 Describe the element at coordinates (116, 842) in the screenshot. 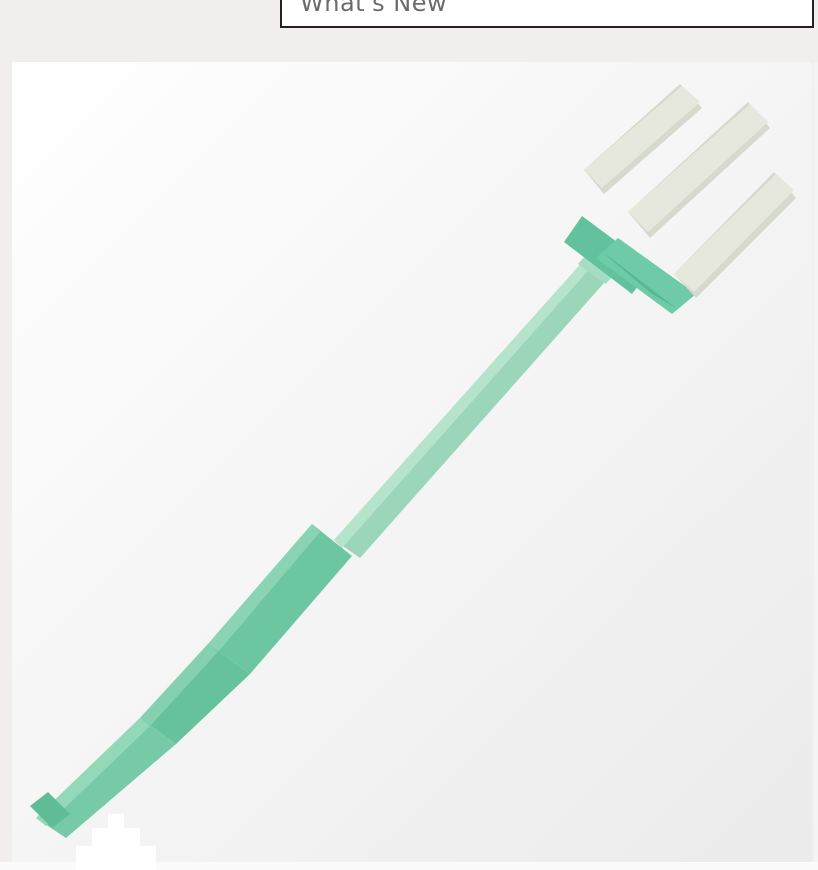

I see `up-arrow-icon` at that location.